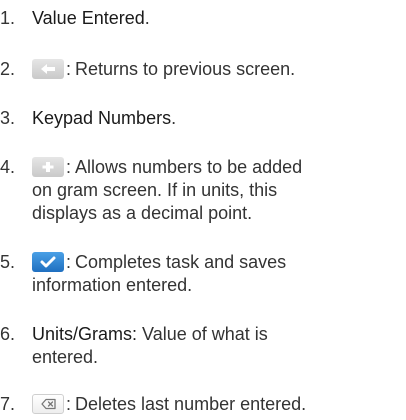  What do you see at coordinates (65, 357) in the screenshot?
I see `item-rest-line2: entered.` at bounding box center [65, 357].